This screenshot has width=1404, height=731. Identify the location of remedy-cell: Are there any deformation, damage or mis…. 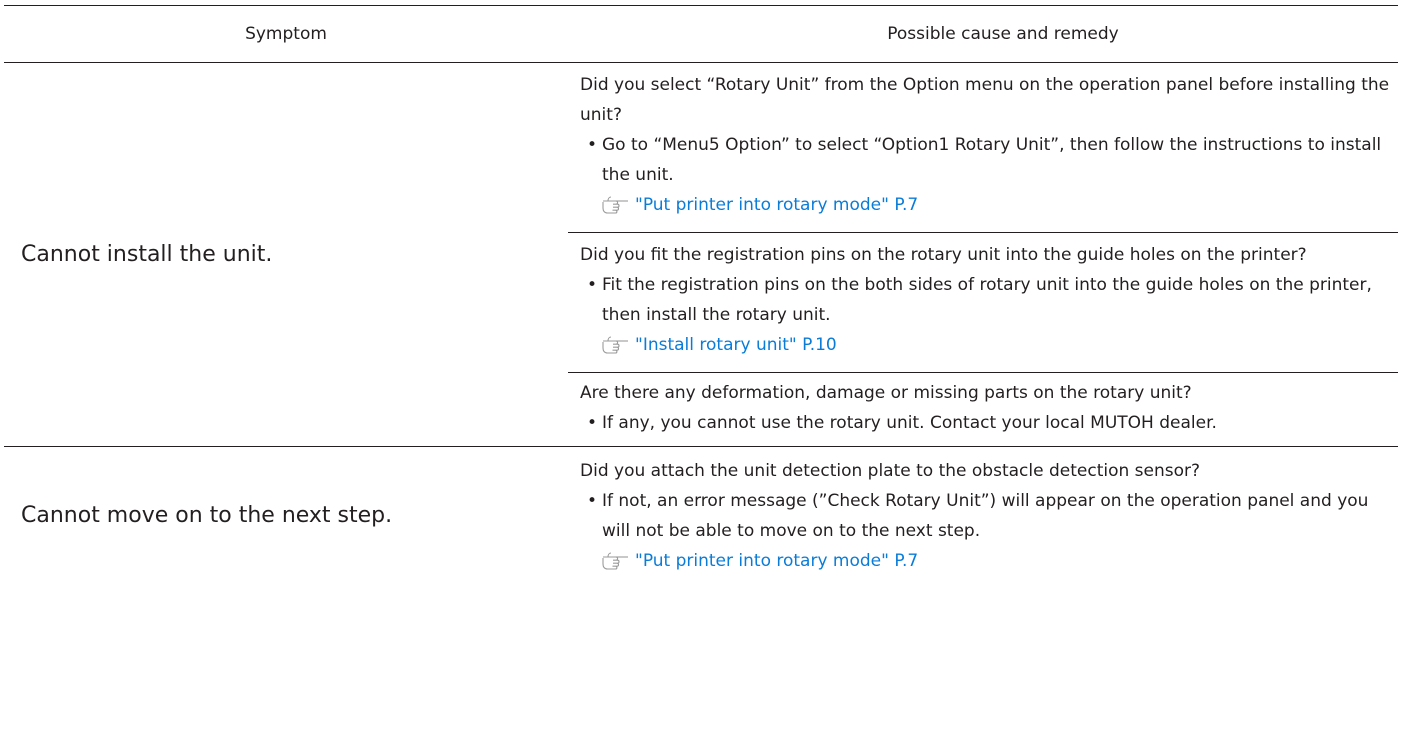
(983, 409).